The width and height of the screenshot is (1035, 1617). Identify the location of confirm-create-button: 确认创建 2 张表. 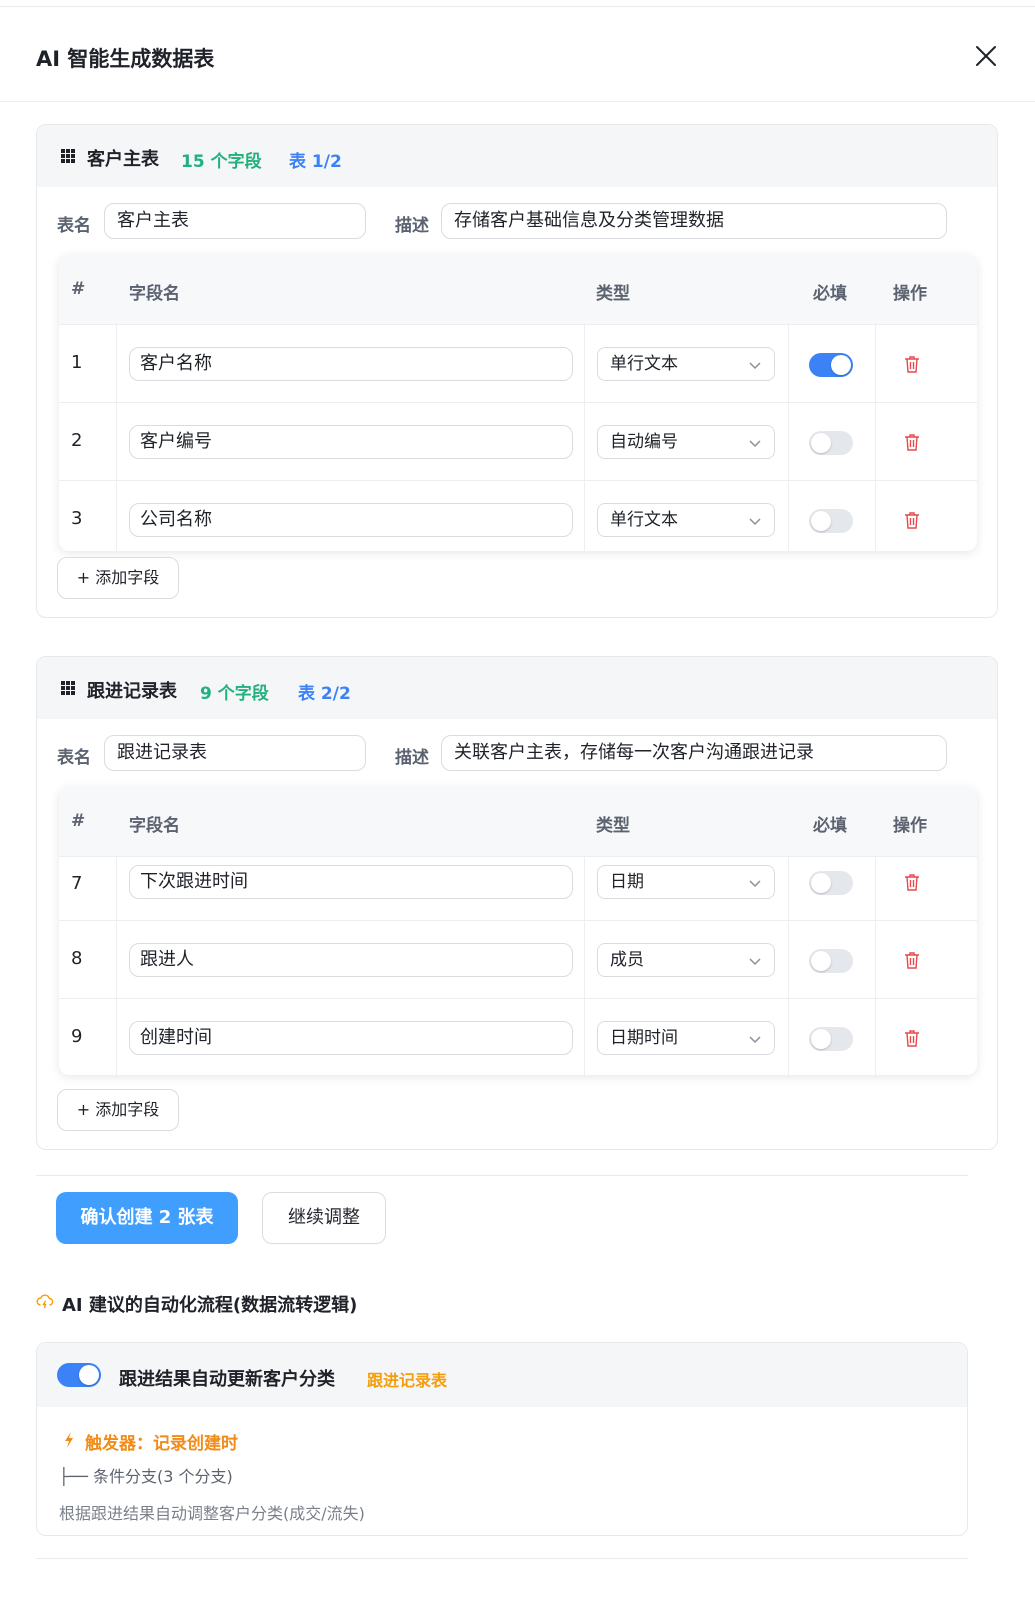
(147, 1218).